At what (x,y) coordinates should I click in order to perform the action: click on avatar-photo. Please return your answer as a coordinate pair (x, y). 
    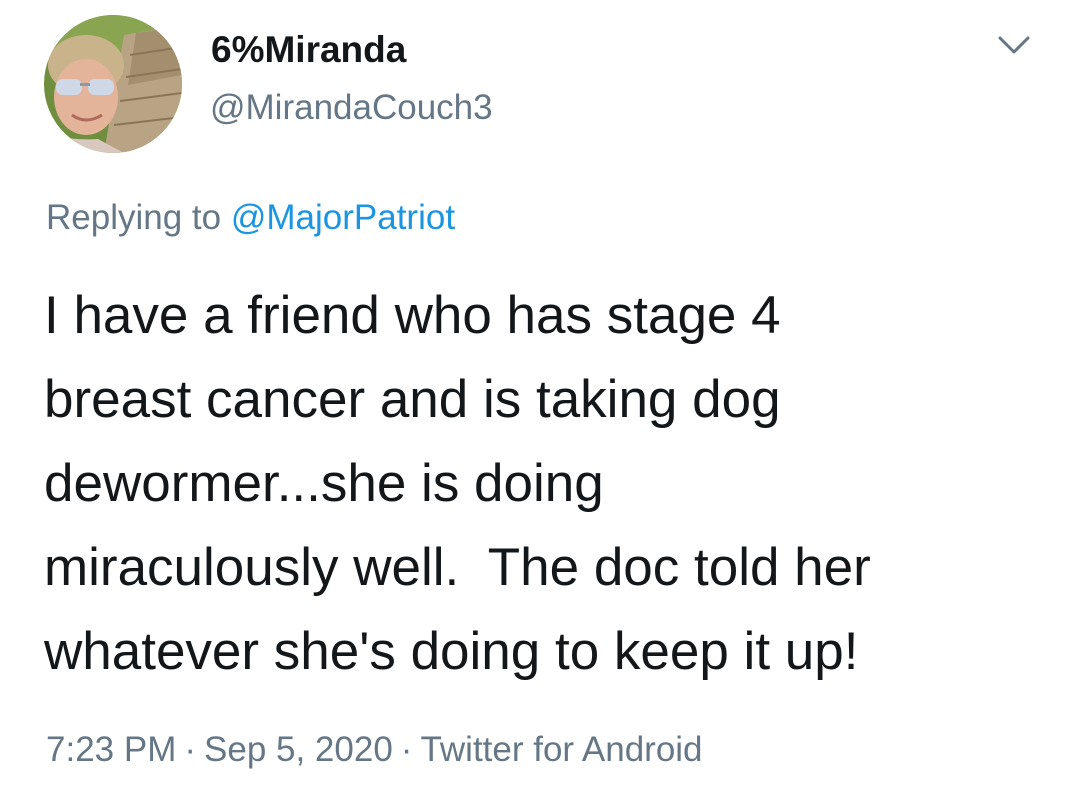
    Looking at the image, I should click on (113, 84).